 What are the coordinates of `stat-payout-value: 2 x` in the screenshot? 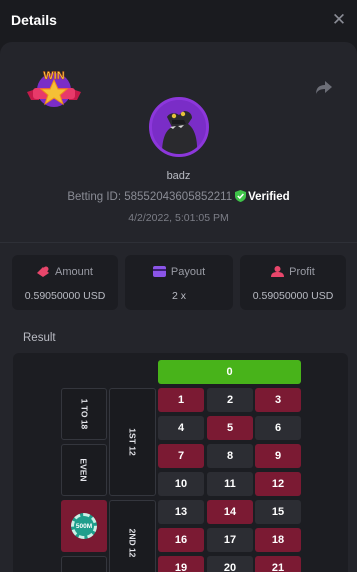 It's located at (178, 296).